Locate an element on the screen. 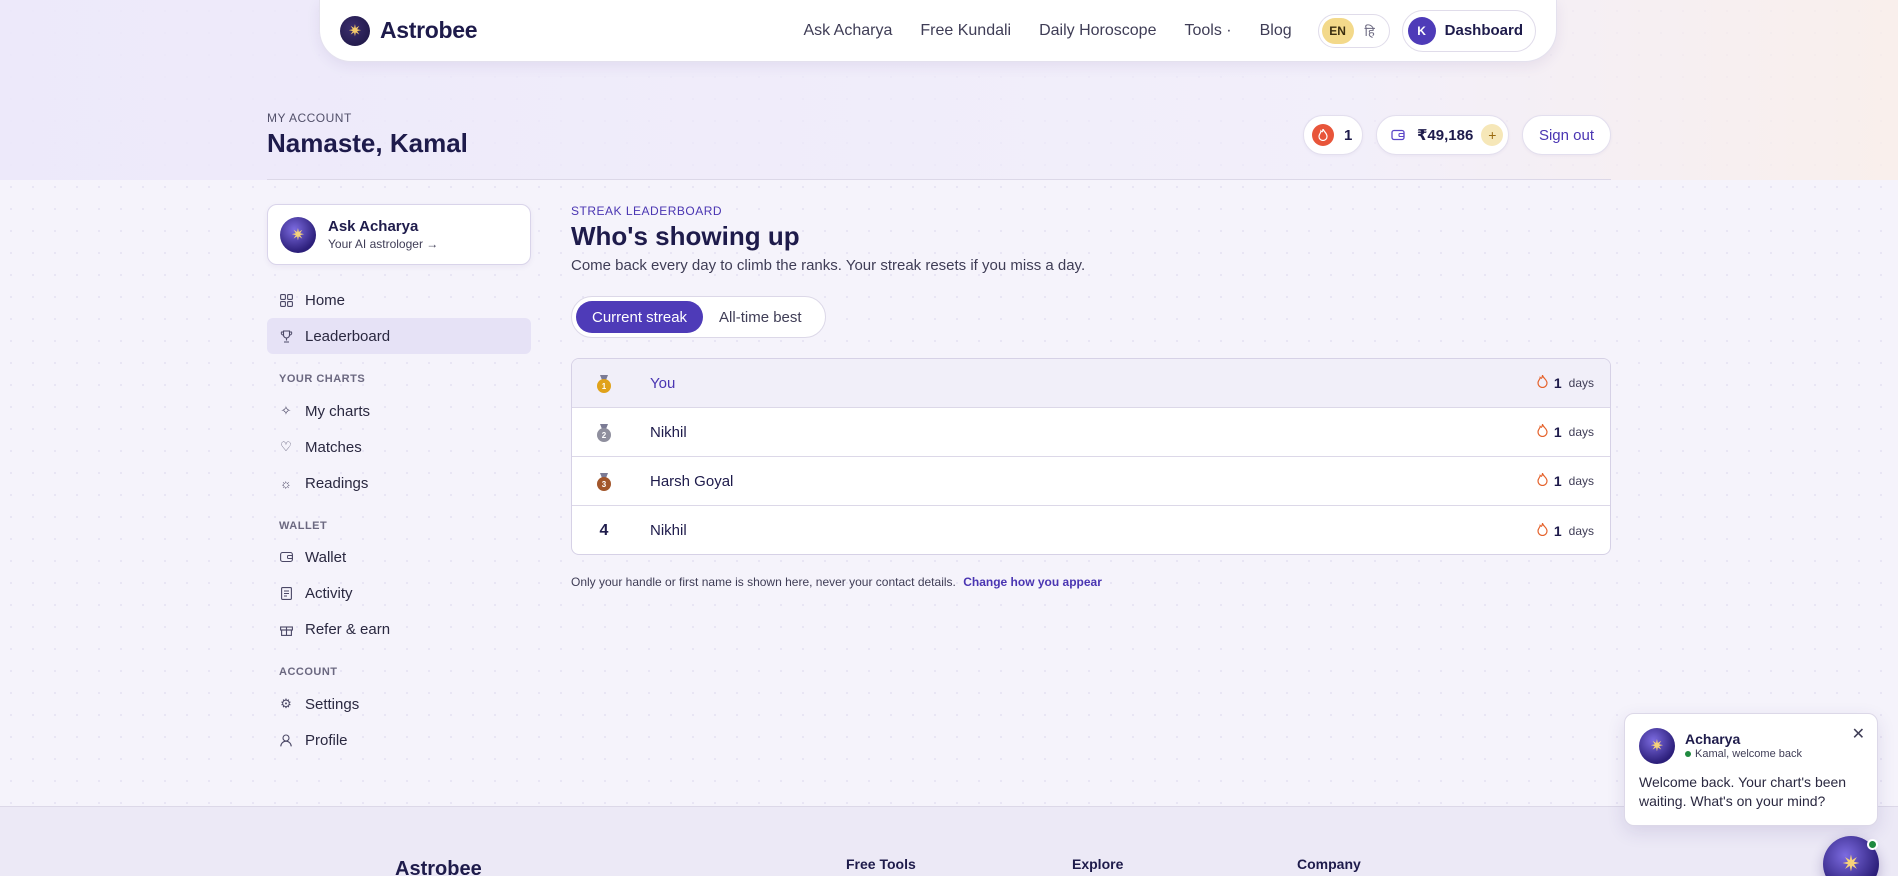  bronze-medal-icon: 3 is located at coordinates (604, 482).